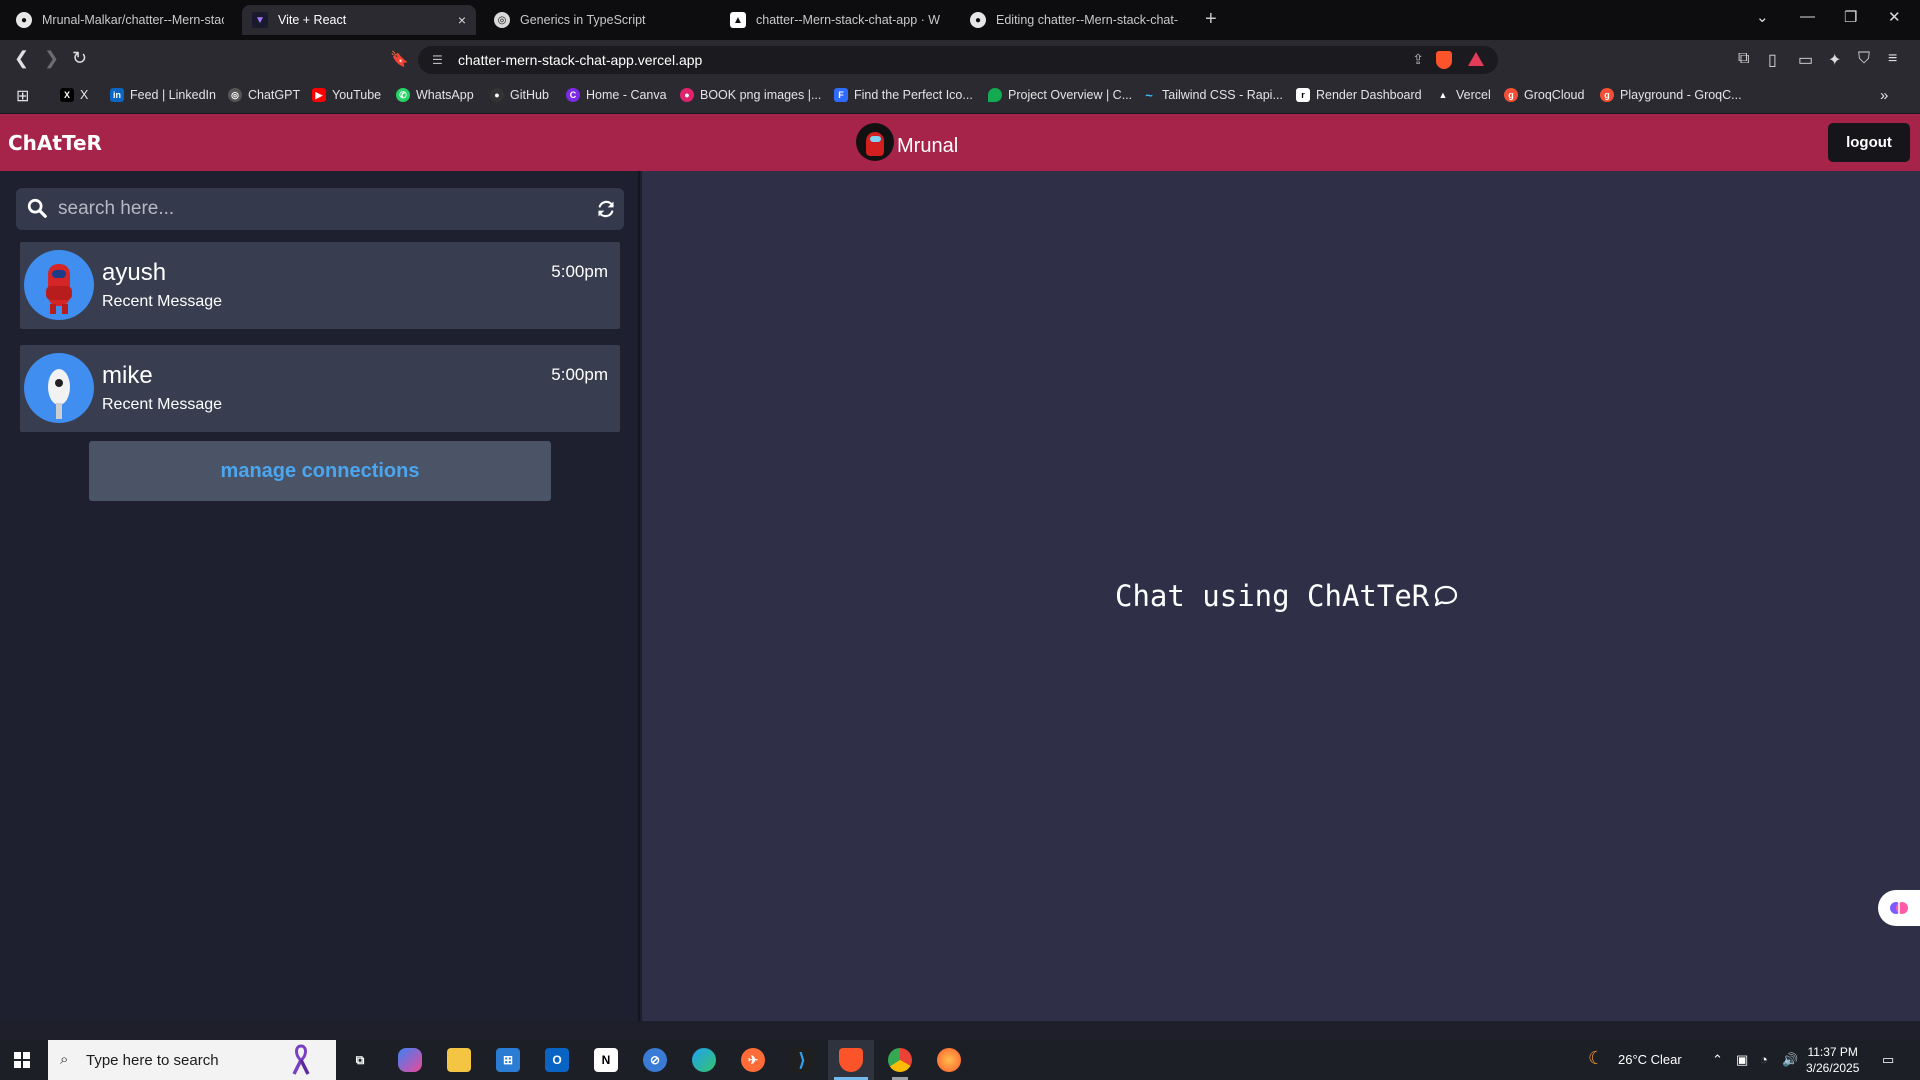  I want to click on bookmark-label: GroqCloud, so click(1554, 95).